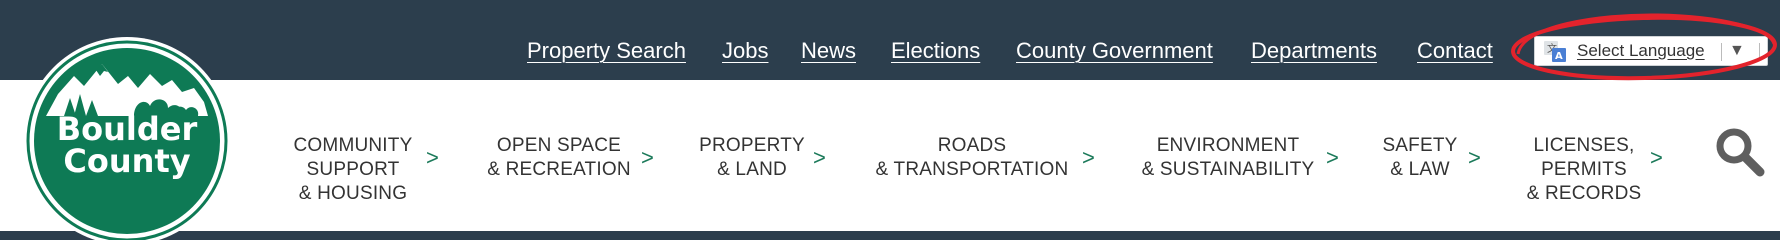  What do you see at coordinates (1455, 51) in the screenshot?
I see `nav-link-contact: Contact` at bounding box center [1455, 51].